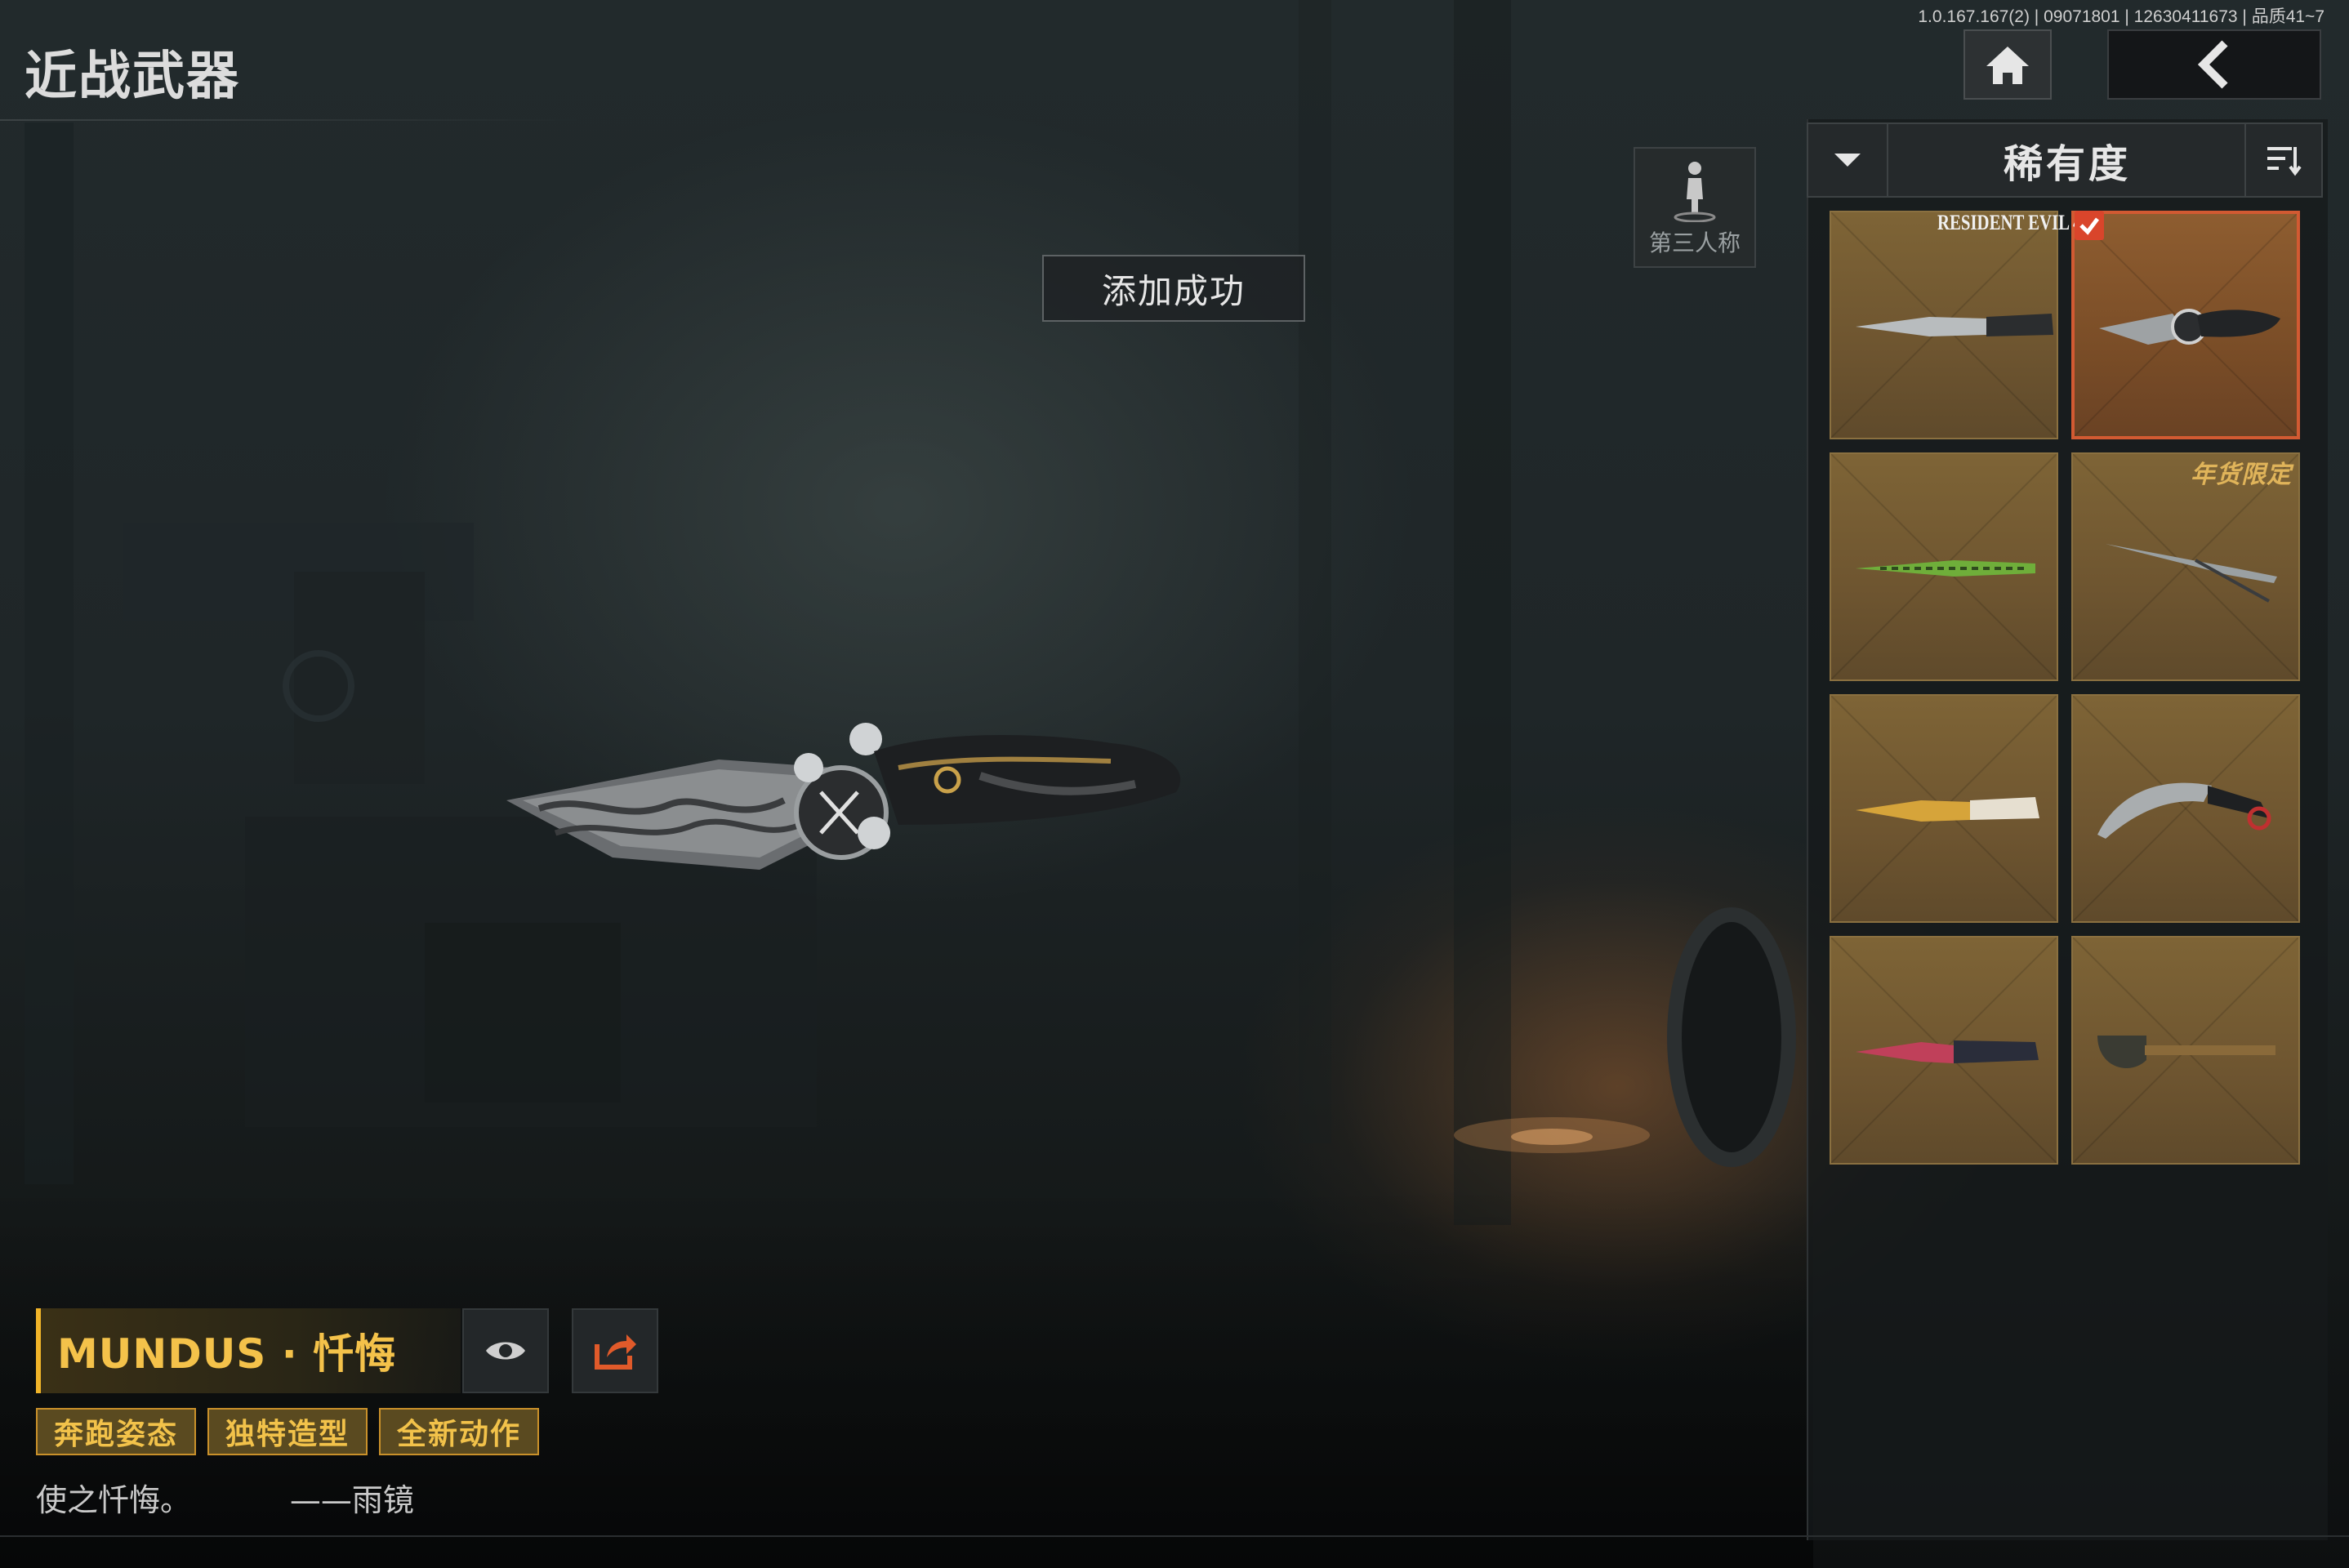 The image size is (2349, 1568). I want to click on gold-knife-icon, so click(1947, 809).